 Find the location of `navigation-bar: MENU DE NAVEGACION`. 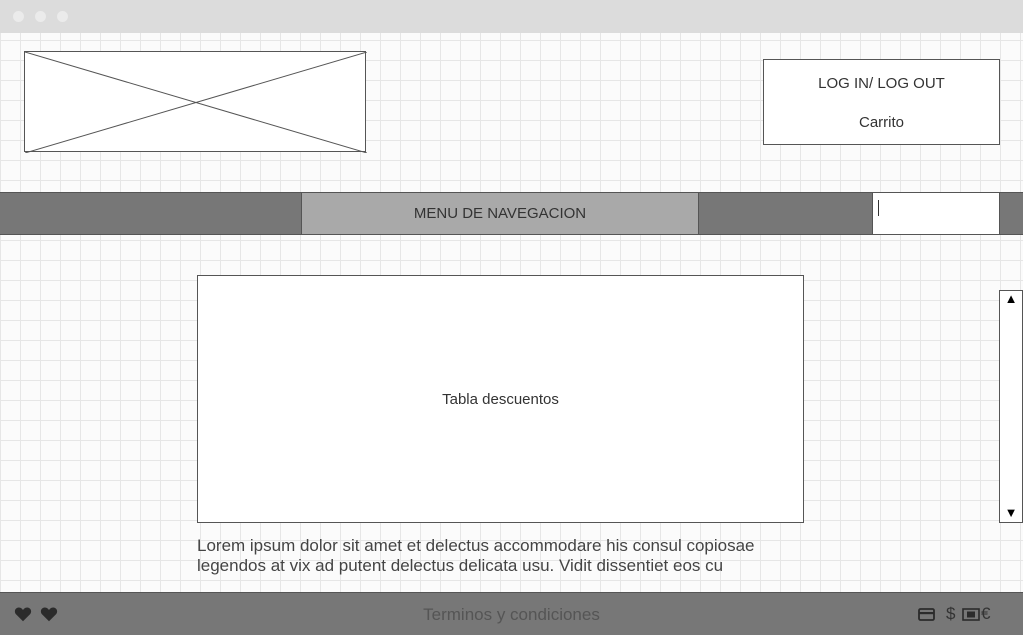

navigation-bar: MENU DE NAVEGACION is located at coordinates (511, 213).